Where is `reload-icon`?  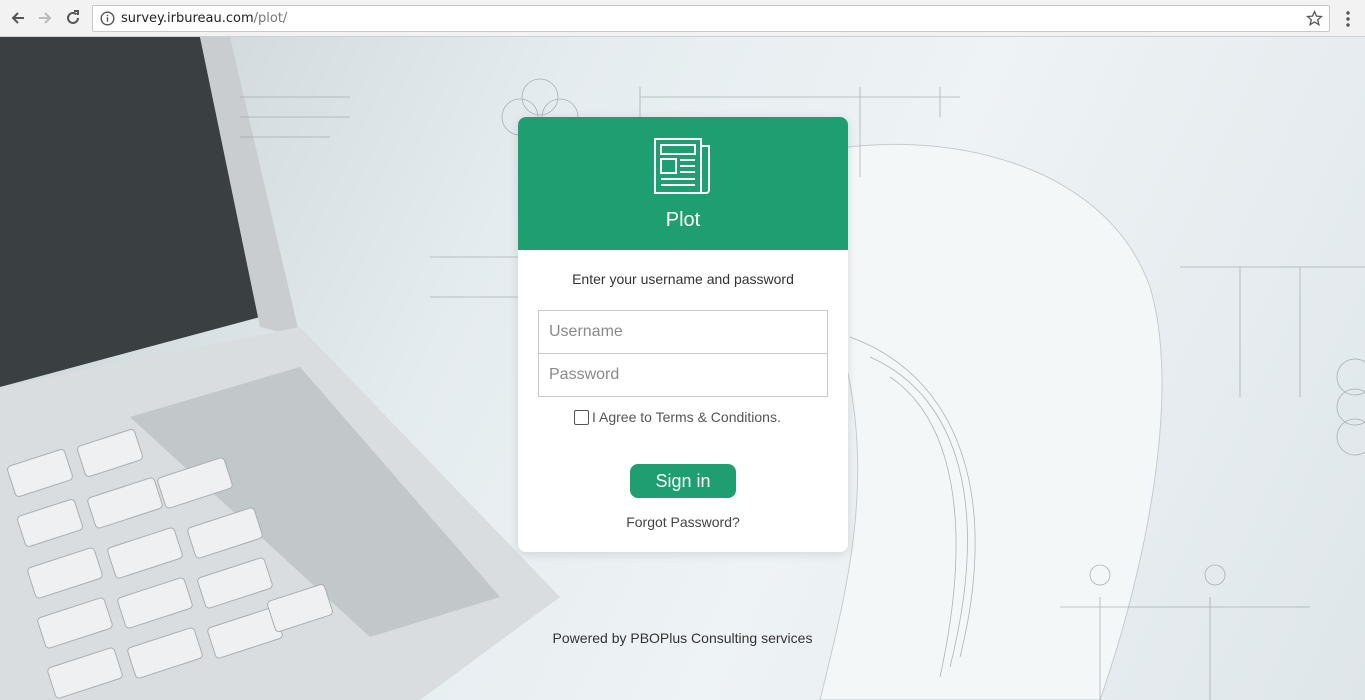 reload-icon is located at coordinates (73, 17).